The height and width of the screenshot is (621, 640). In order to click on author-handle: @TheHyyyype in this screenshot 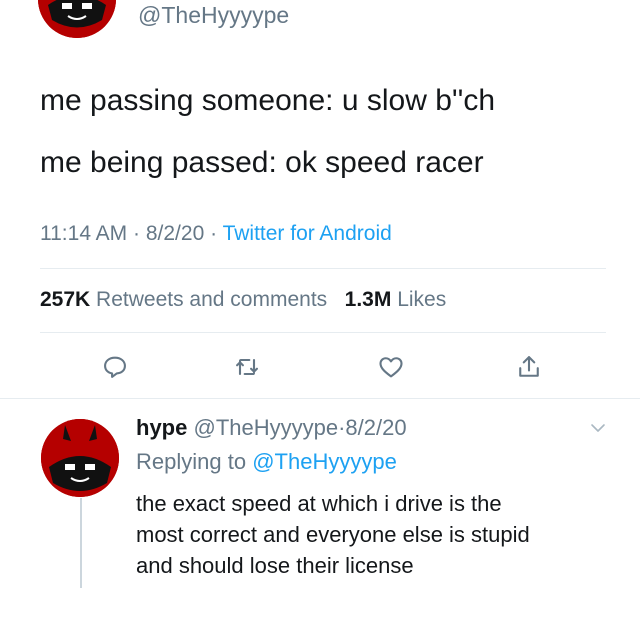, I will do `click(213, 15)`.